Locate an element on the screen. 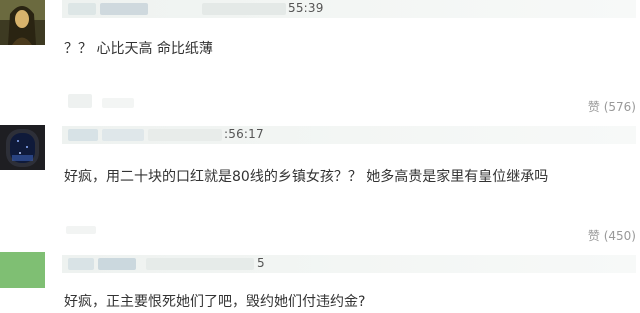  like-button: 赞 (576) is located at coordinates (612, 106).